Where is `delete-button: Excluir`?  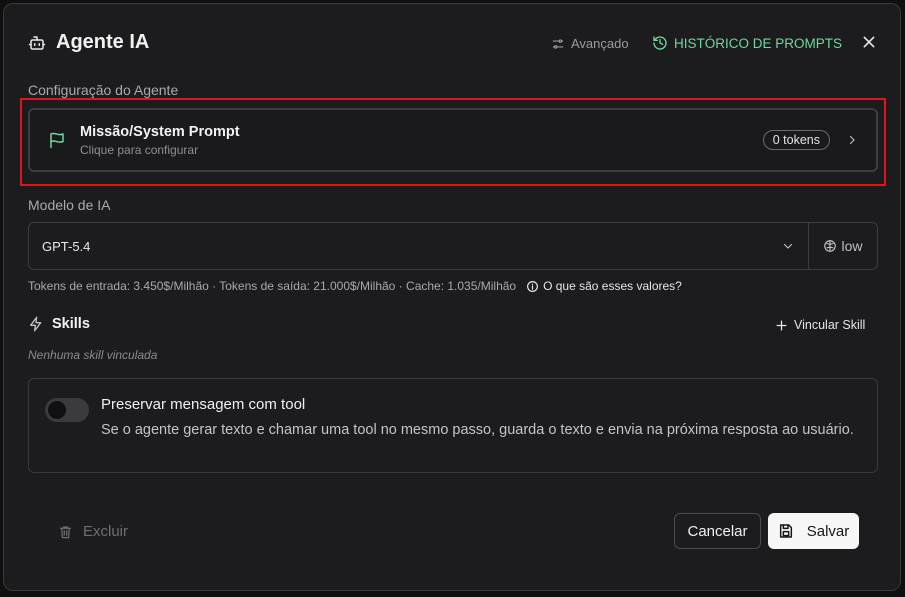 delete-button: Excluir is located at coordinates (93, 531).